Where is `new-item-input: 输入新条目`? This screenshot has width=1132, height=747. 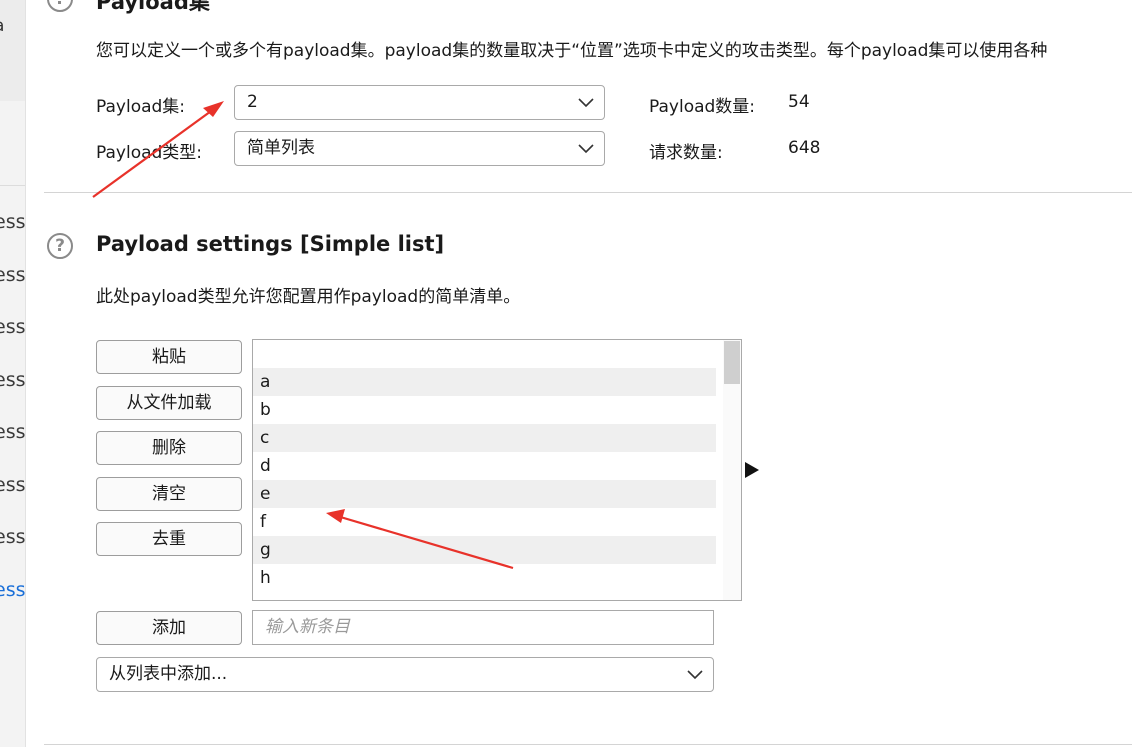 new-item-input: 输入新条目 is located at coordinates (483, 627).